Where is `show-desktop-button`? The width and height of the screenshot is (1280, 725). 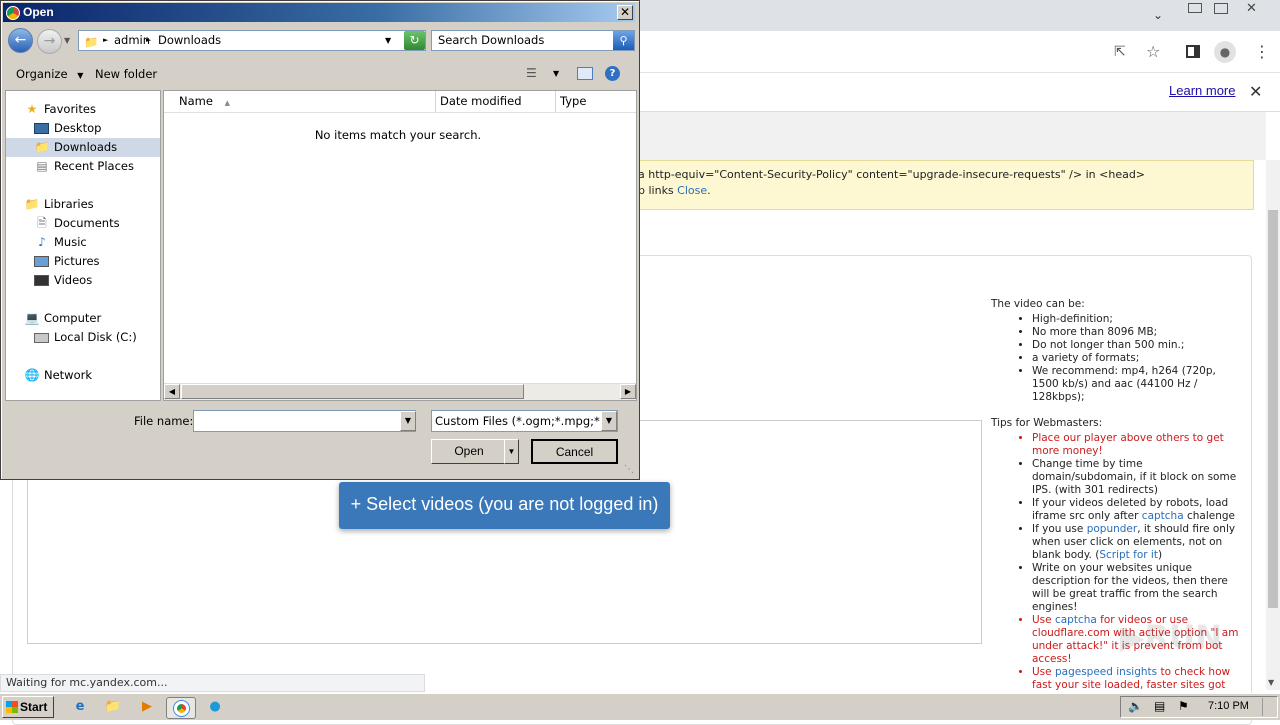 show-desktop-button is located at coordinates (1268, 707).